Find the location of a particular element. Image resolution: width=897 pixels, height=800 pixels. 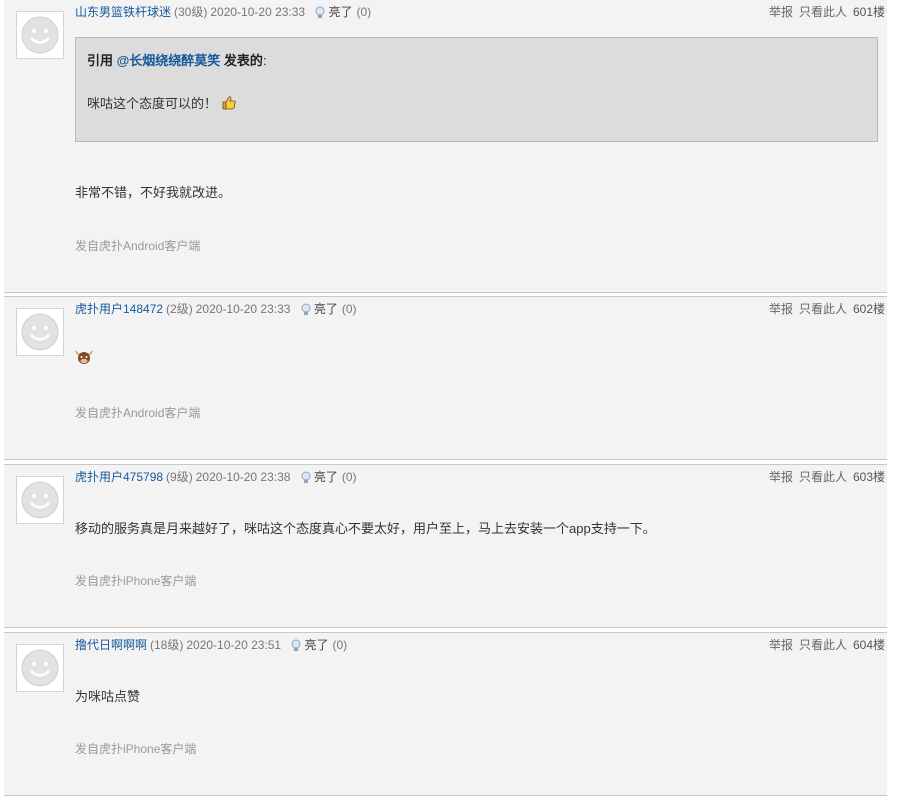

bull-emoji-icon is located at coordinates (84, 357).